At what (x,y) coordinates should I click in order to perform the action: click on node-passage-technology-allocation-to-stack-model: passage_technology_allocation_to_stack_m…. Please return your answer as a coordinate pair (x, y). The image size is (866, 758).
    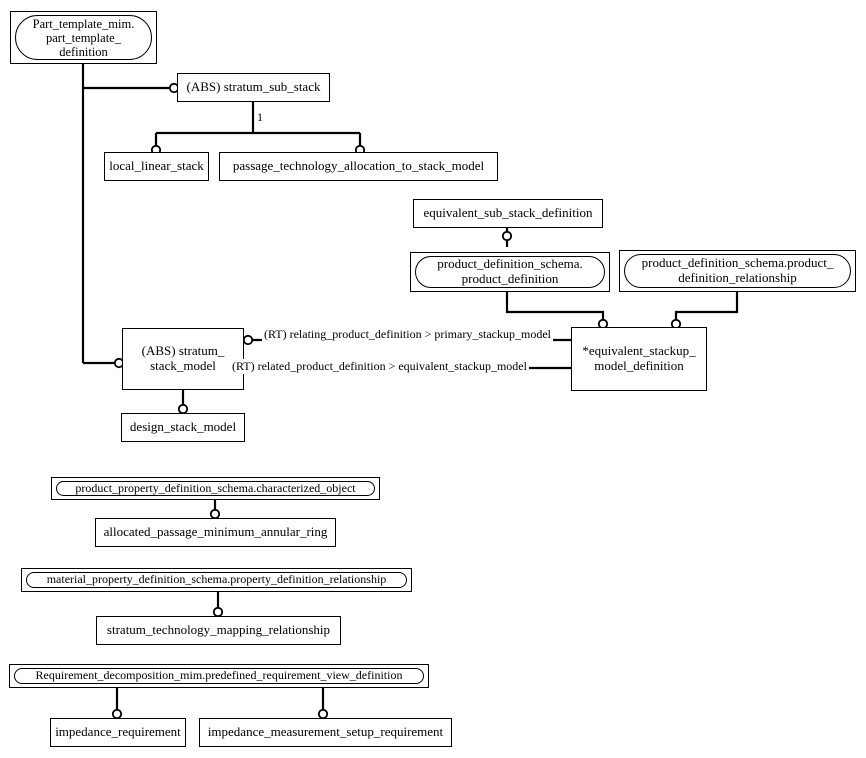
    Looking at the image, I should click on (358, 166).